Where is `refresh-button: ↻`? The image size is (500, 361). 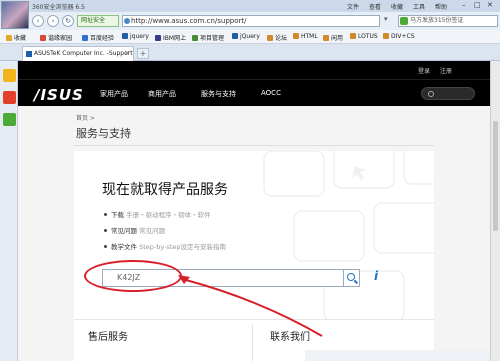
refresh-button: ↻ is located at coordinates (68, 21).